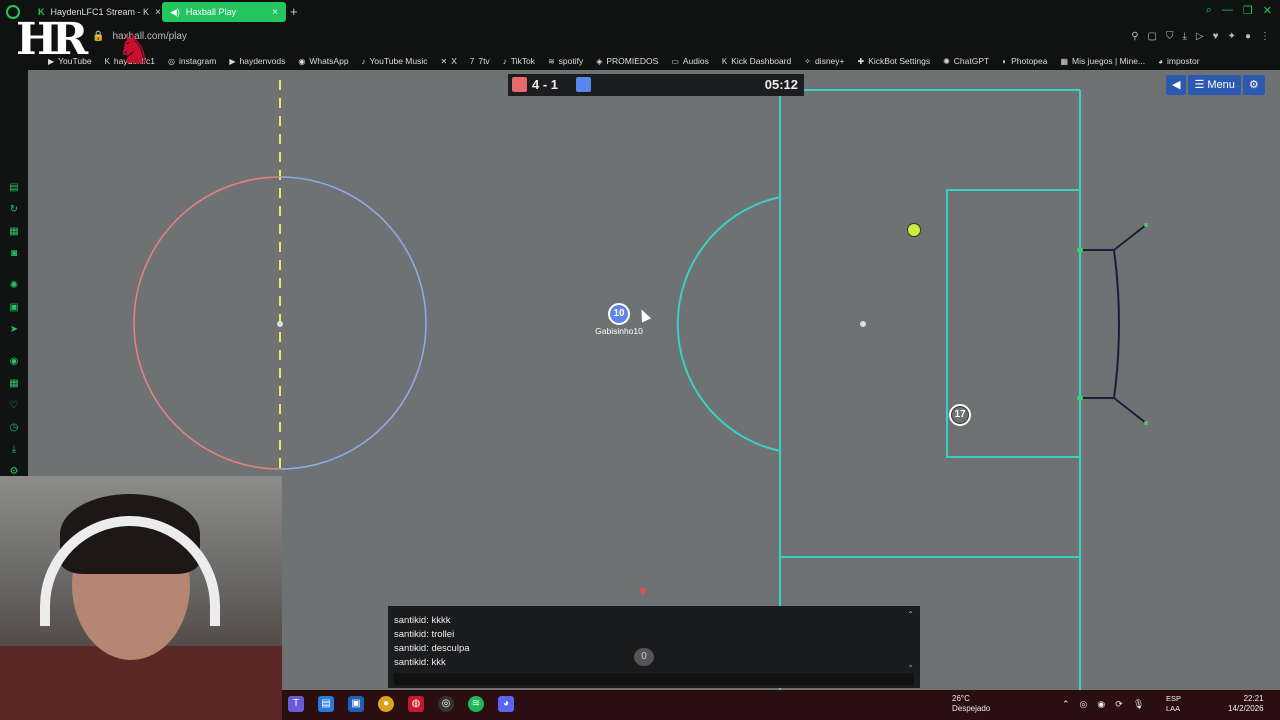 Image resolution: width=1280 pixels, height=720 pixels. I want to click on score: 4 - 1, so click(545, 84).